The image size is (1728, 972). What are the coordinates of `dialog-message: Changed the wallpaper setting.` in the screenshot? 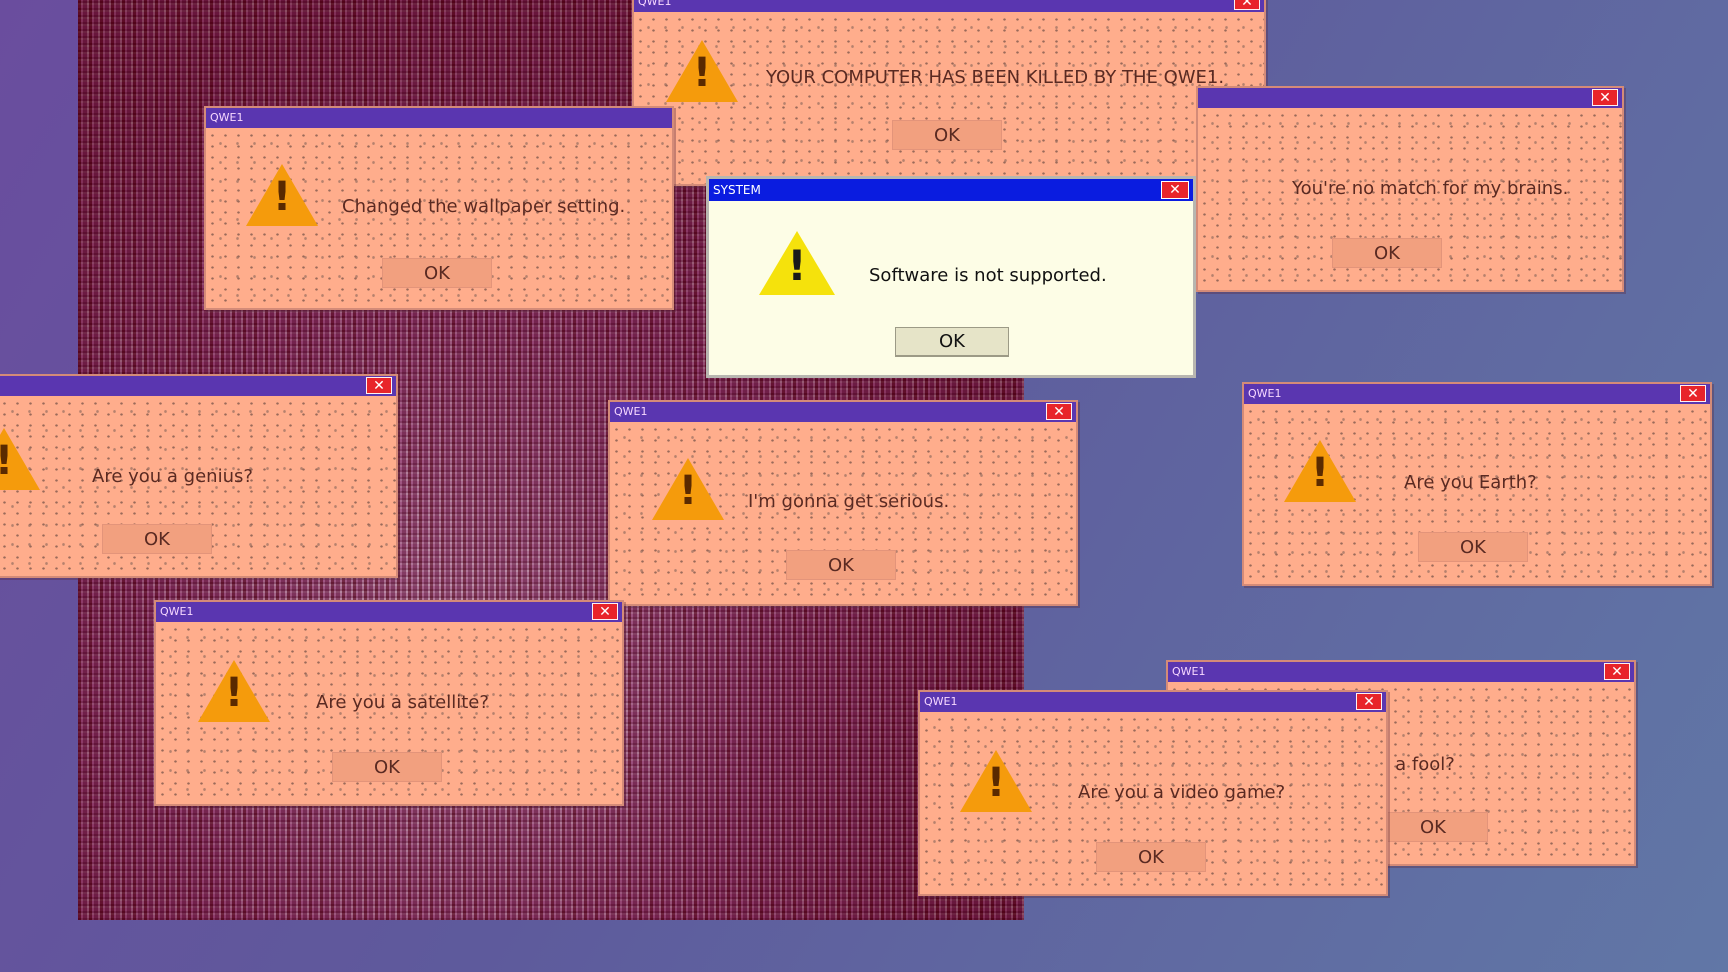 It's located at (484, 206).